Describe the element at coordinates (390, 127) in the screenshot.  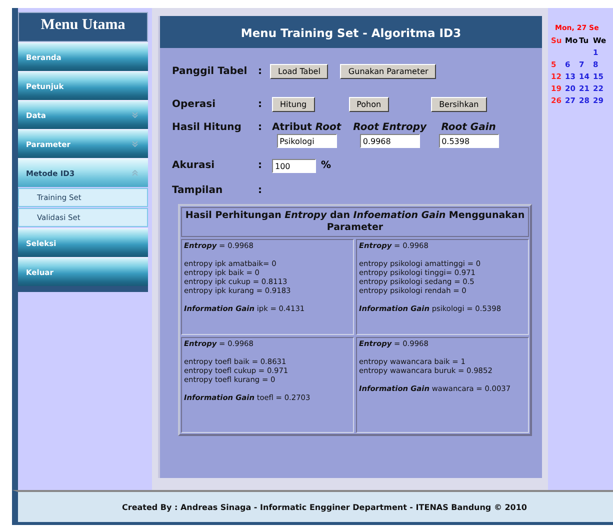
I see `result-label: Root Entropy` at that location.